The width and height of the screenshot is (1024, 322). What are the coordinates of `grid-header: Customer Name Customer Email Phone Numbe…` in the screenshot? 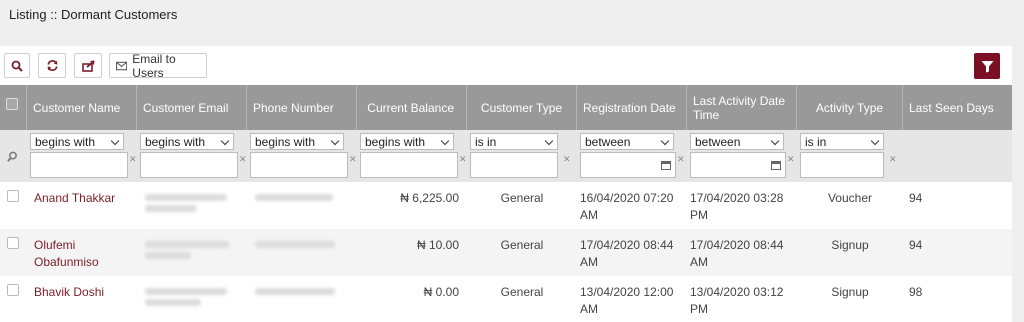 It's located at (506, 107).